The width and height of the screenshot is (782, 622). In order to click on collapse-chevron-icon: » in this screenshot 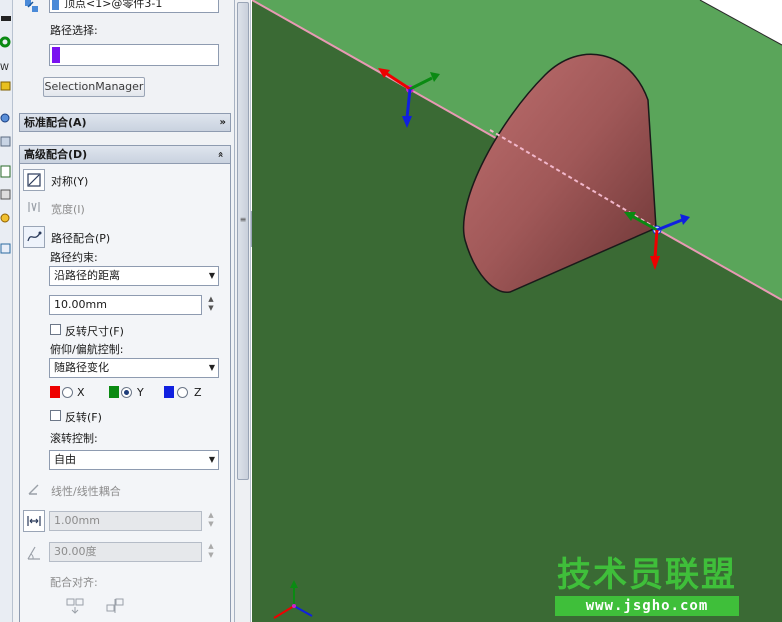, I will do `click(221, 154)`.